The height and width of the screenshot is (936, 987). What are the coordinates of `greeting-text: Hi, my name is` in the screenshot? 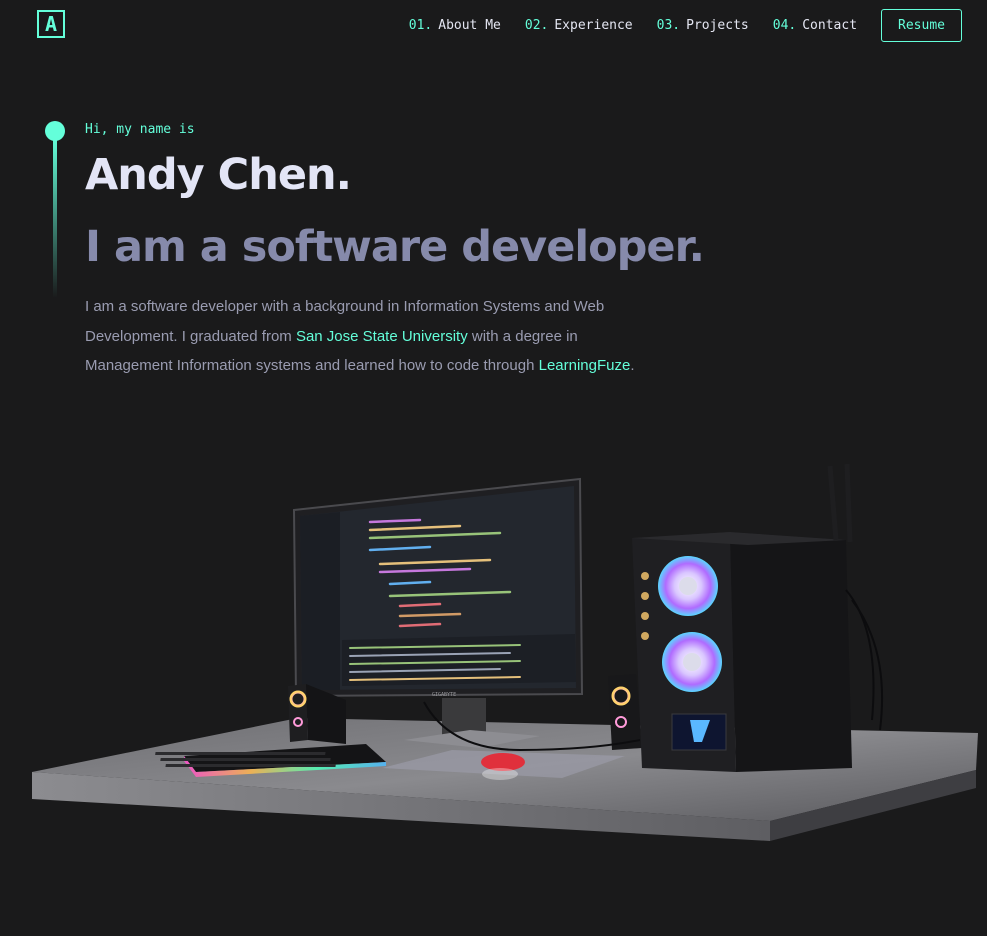 It's located at (140, 129).